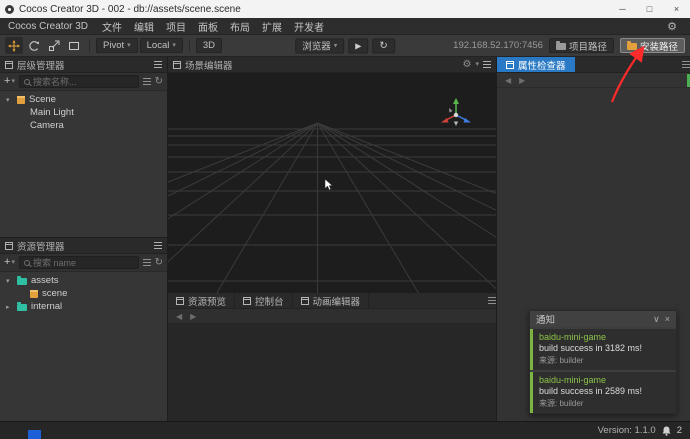 The image size is (690, 439). Describe the element at coordinates (622, 9) in the screenshot. I see `minimize-button: ─` at that location.